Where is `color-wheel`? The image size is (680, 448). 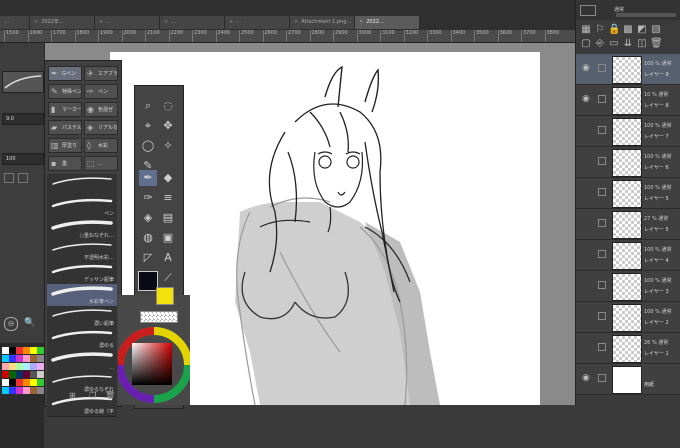 color-wheel is located at coordinates (154, 365).